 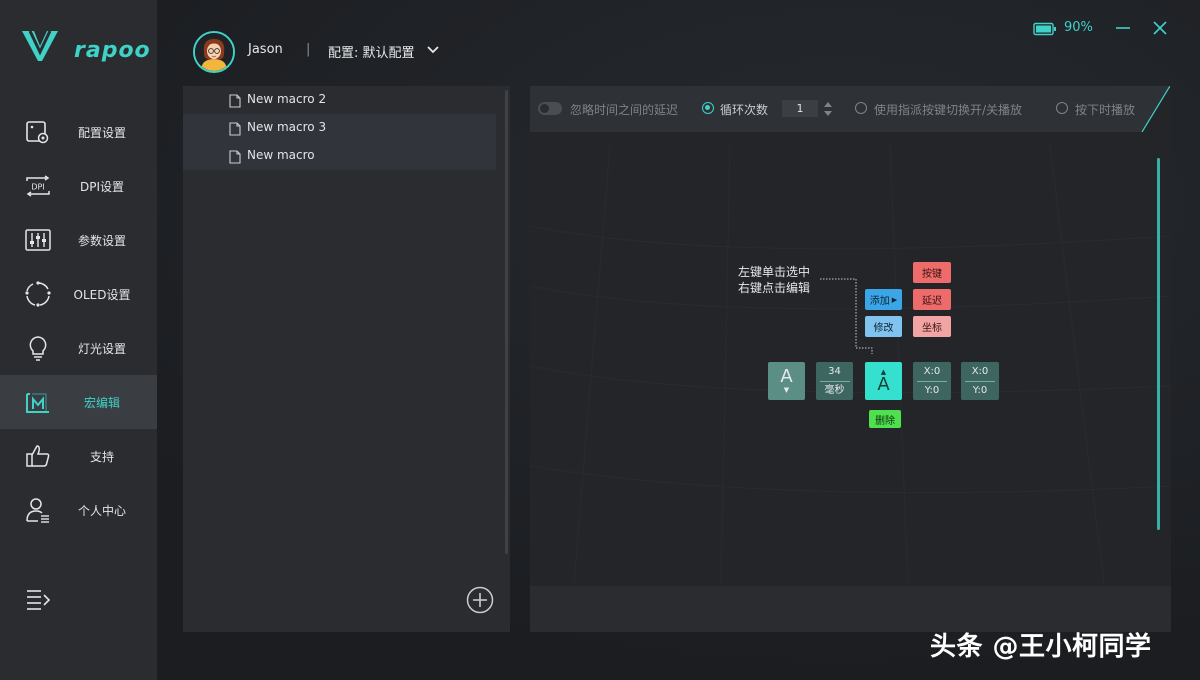 I want to click on add-coordinate-button: 坐标, so click(x=932, y=326).